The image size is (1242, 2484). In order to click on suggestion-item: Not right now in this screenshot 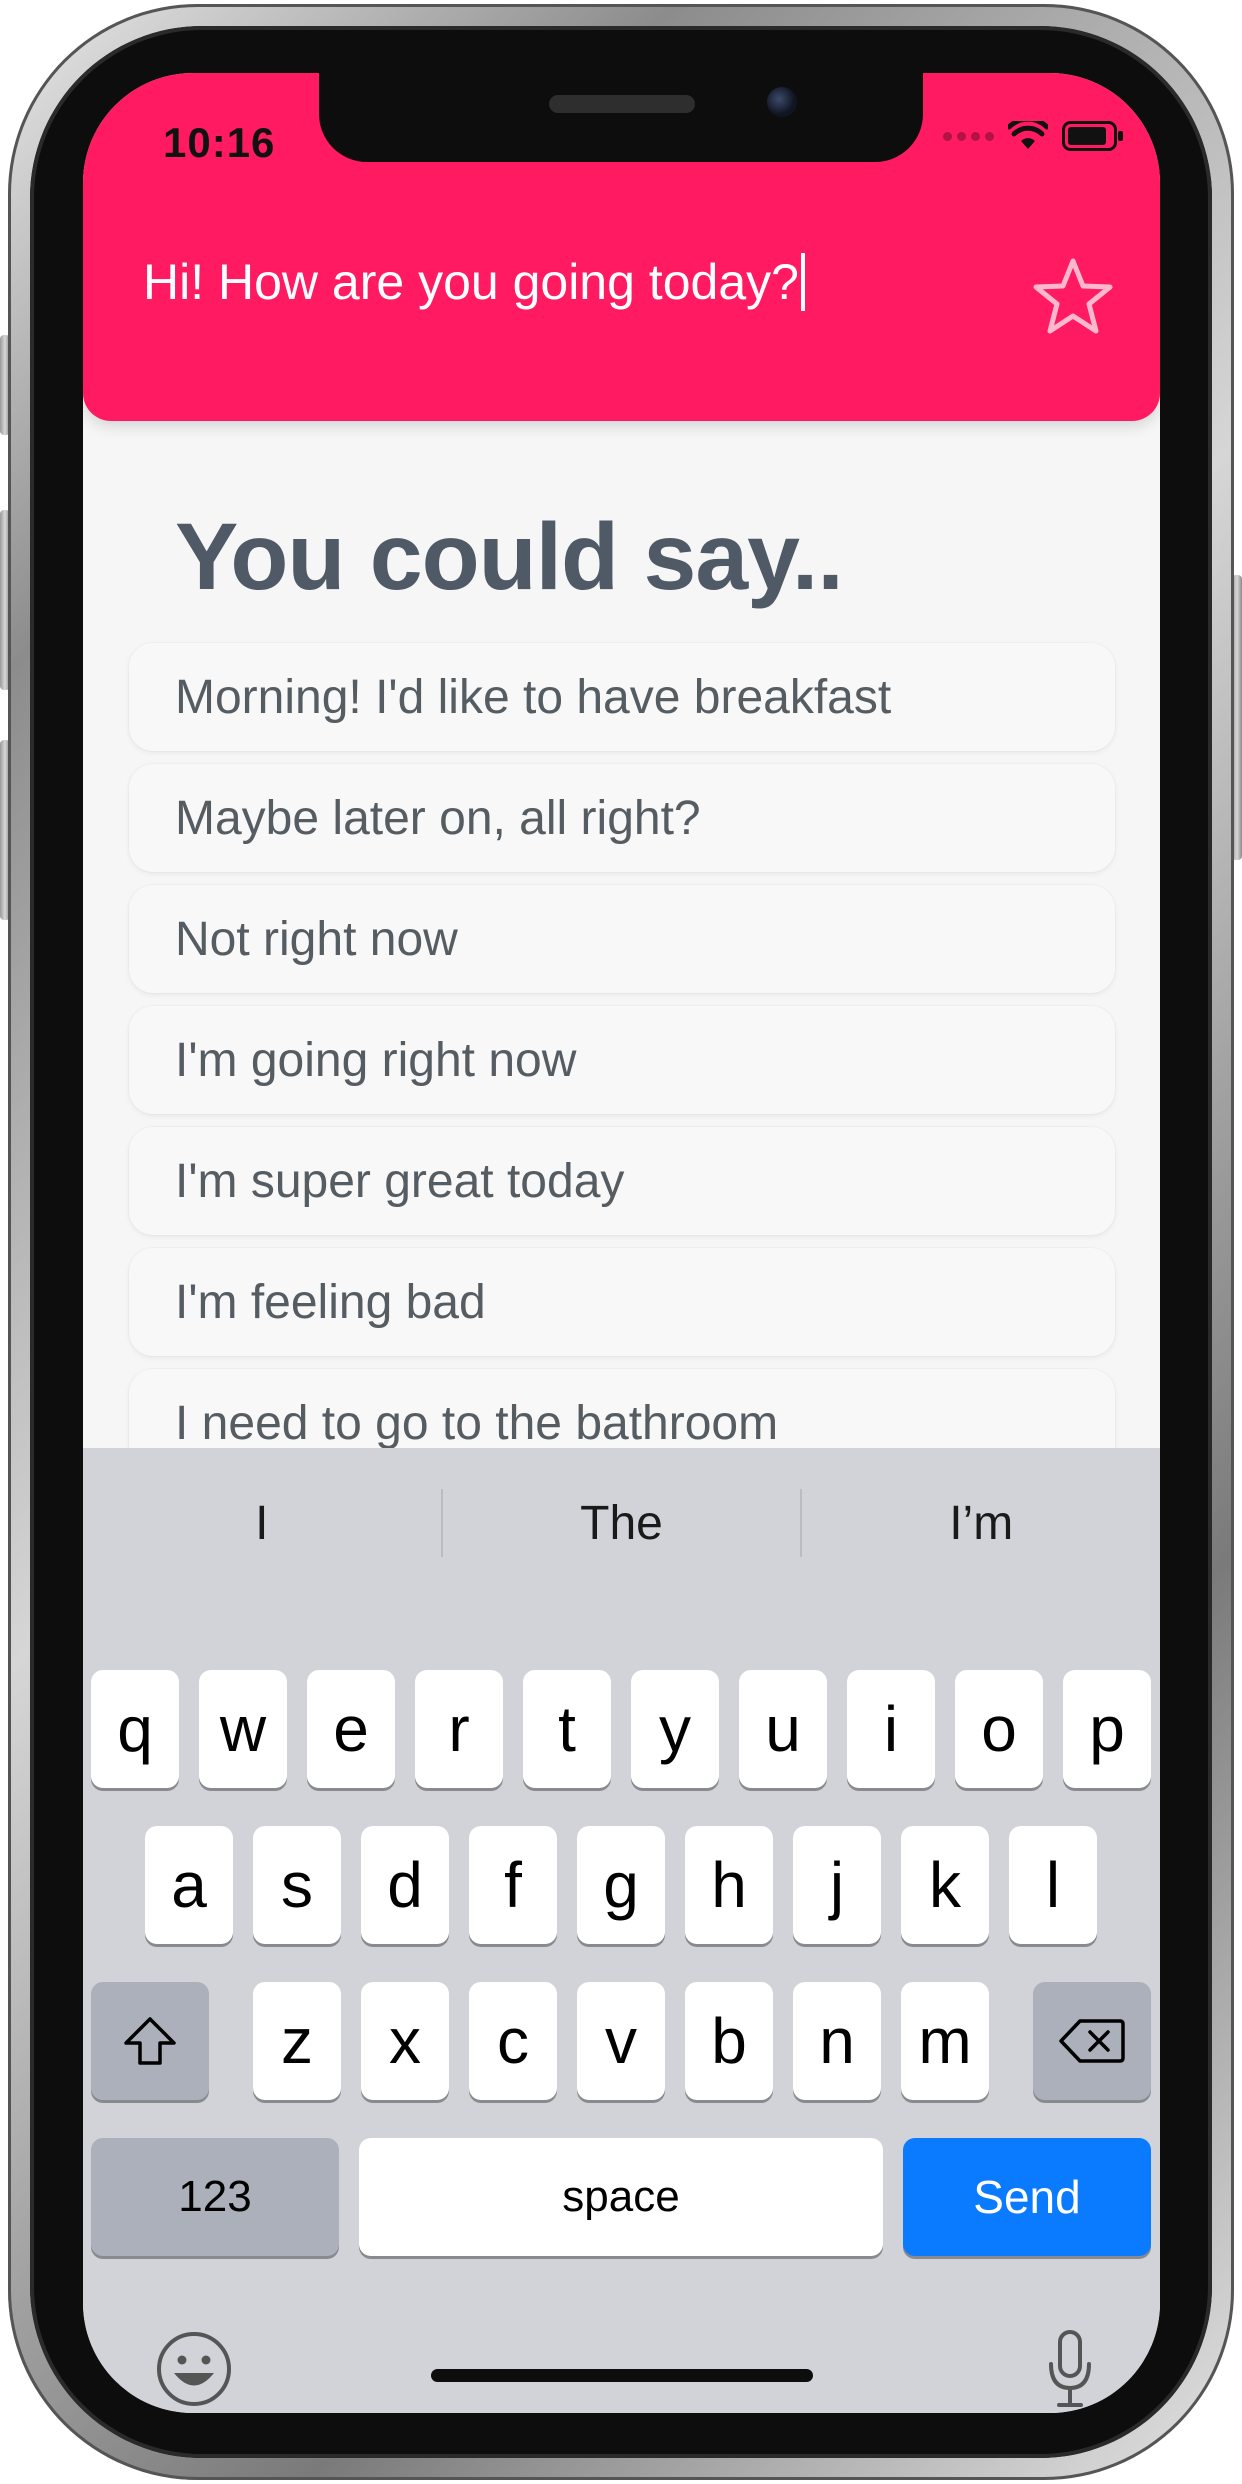, I will do `click(622, 939)`.